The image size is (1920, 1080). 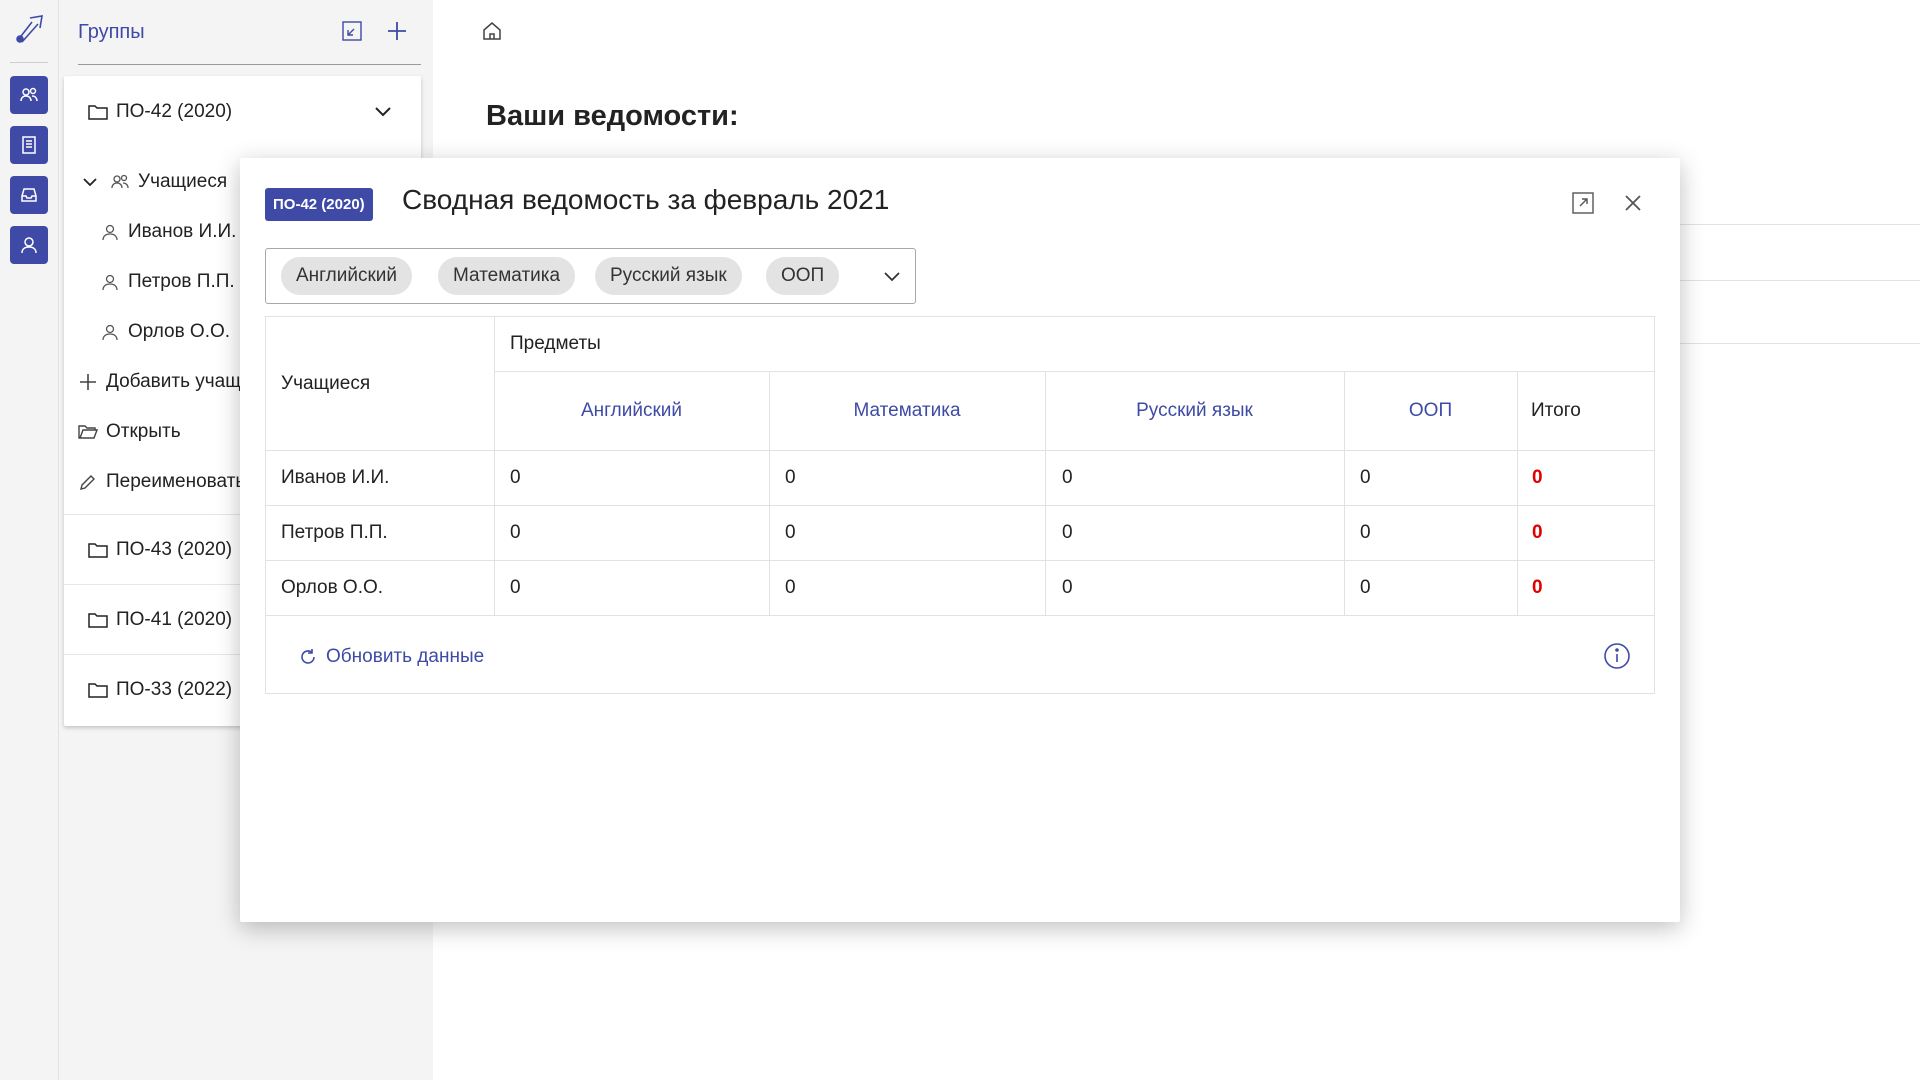 I want to click on info-icon, so click(x=1617, y=656).